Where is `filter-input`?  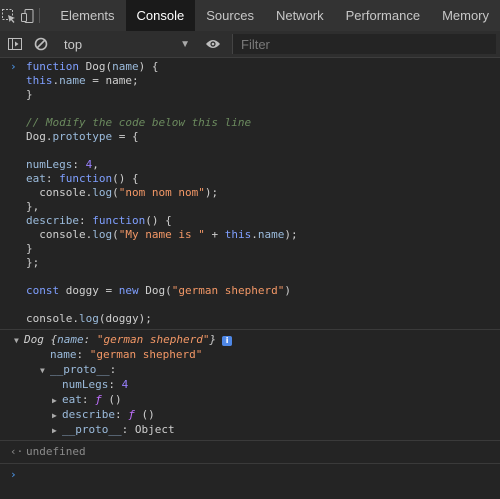
filter-input is located at coordinates (364, 44).